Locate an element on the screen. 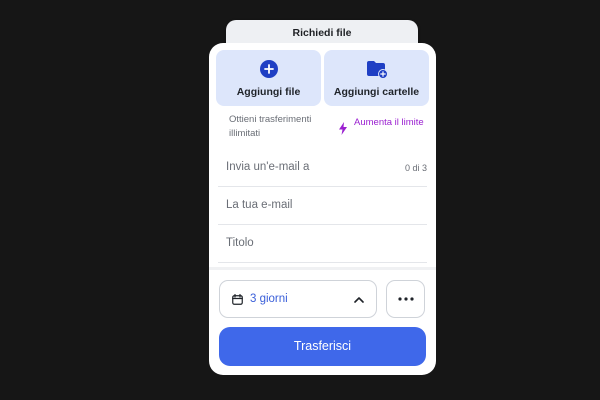 The image size is (600, 400). transfer-button: Trasferisci is located at coordinates (322, 346).